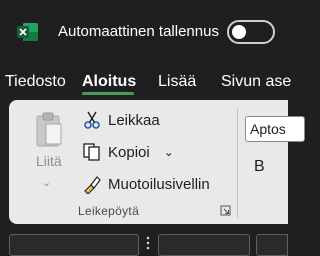 Image resolution: width=320 pixels, height=256 pixels. I want to click on bold-button: B, so click(259, 167).